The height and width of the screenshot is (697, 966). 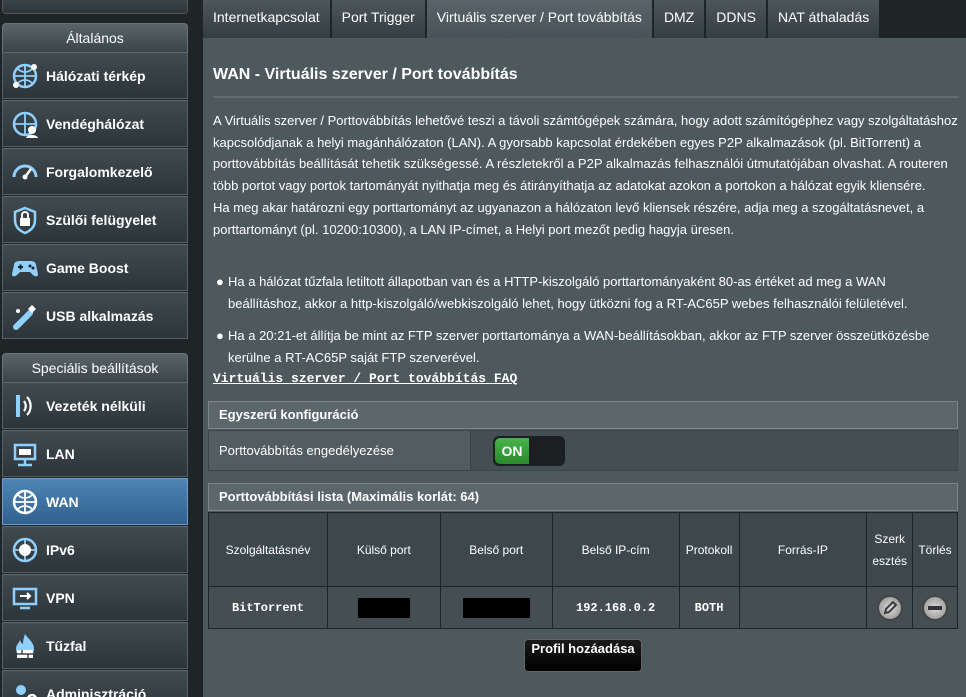 What do you see at coordinates (680, 19) in the screenshot?
I see `tab-dmz: DMZ` at bounding box center [680, 19].